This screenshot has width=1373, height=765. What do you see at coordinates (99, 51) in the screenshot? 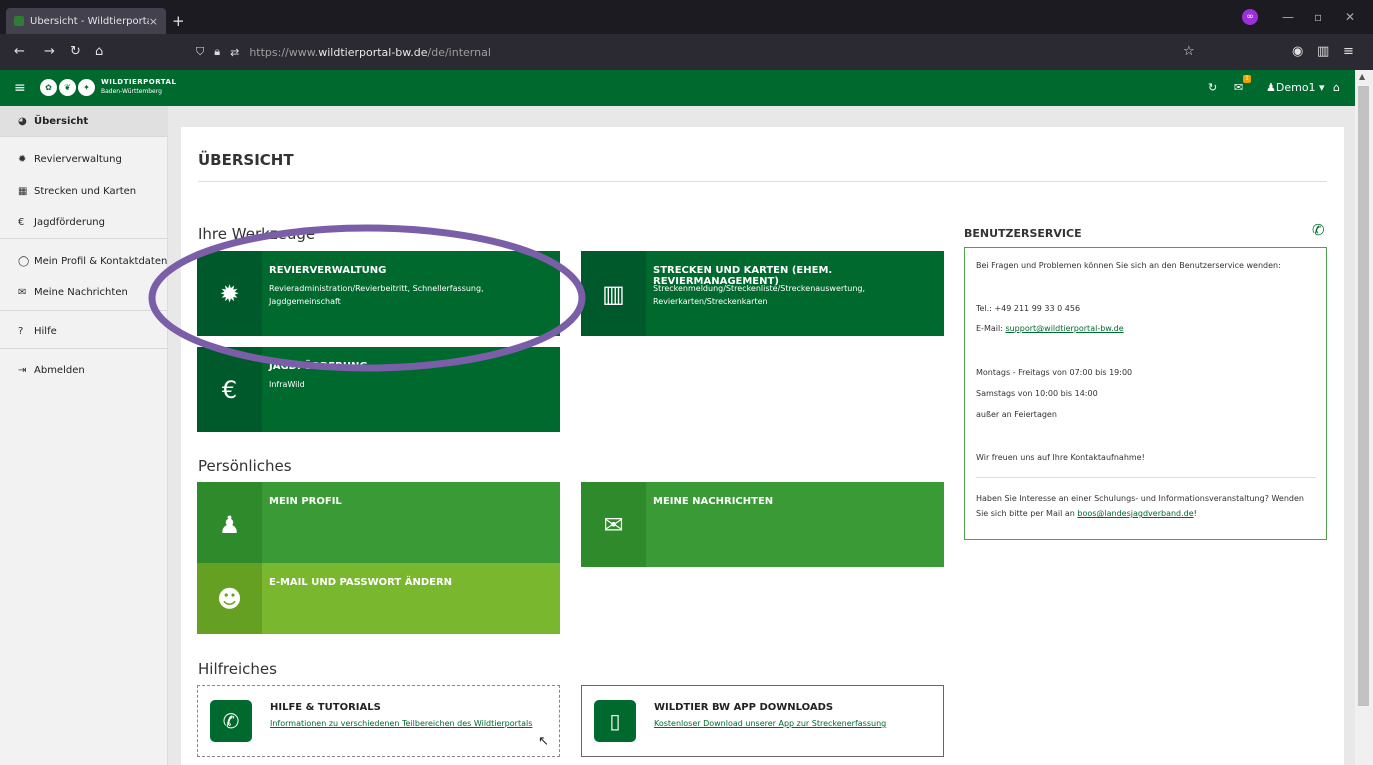
I see `home-icon: ⌂` at bounding box center [99, 51].